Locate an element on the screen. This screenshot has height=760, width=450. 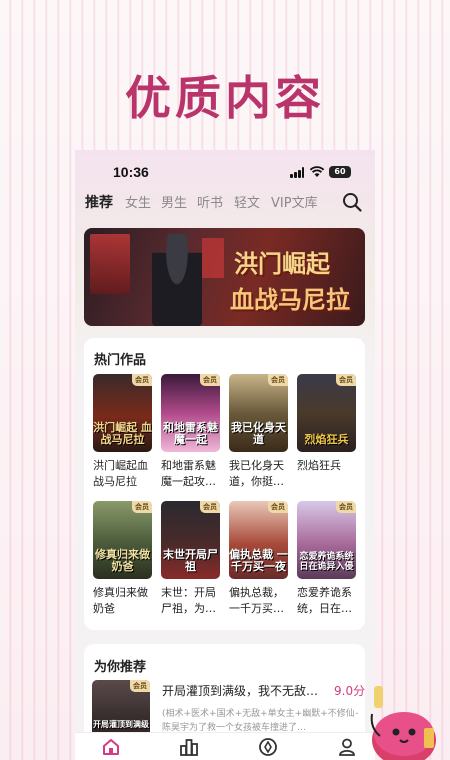
tab-light-novel: 轻文 is located at coordinates (247, 201).